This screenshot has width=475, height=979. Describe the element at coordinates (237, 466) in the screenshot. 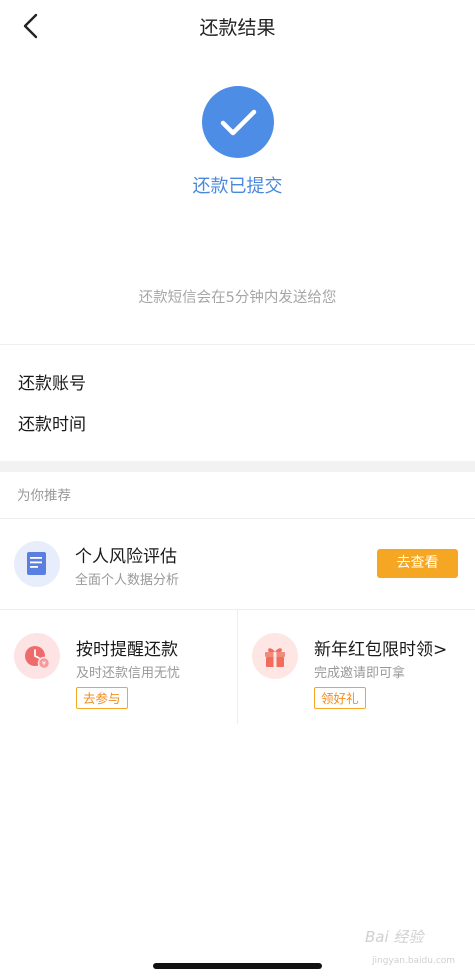

I see `section-separator` at that location.